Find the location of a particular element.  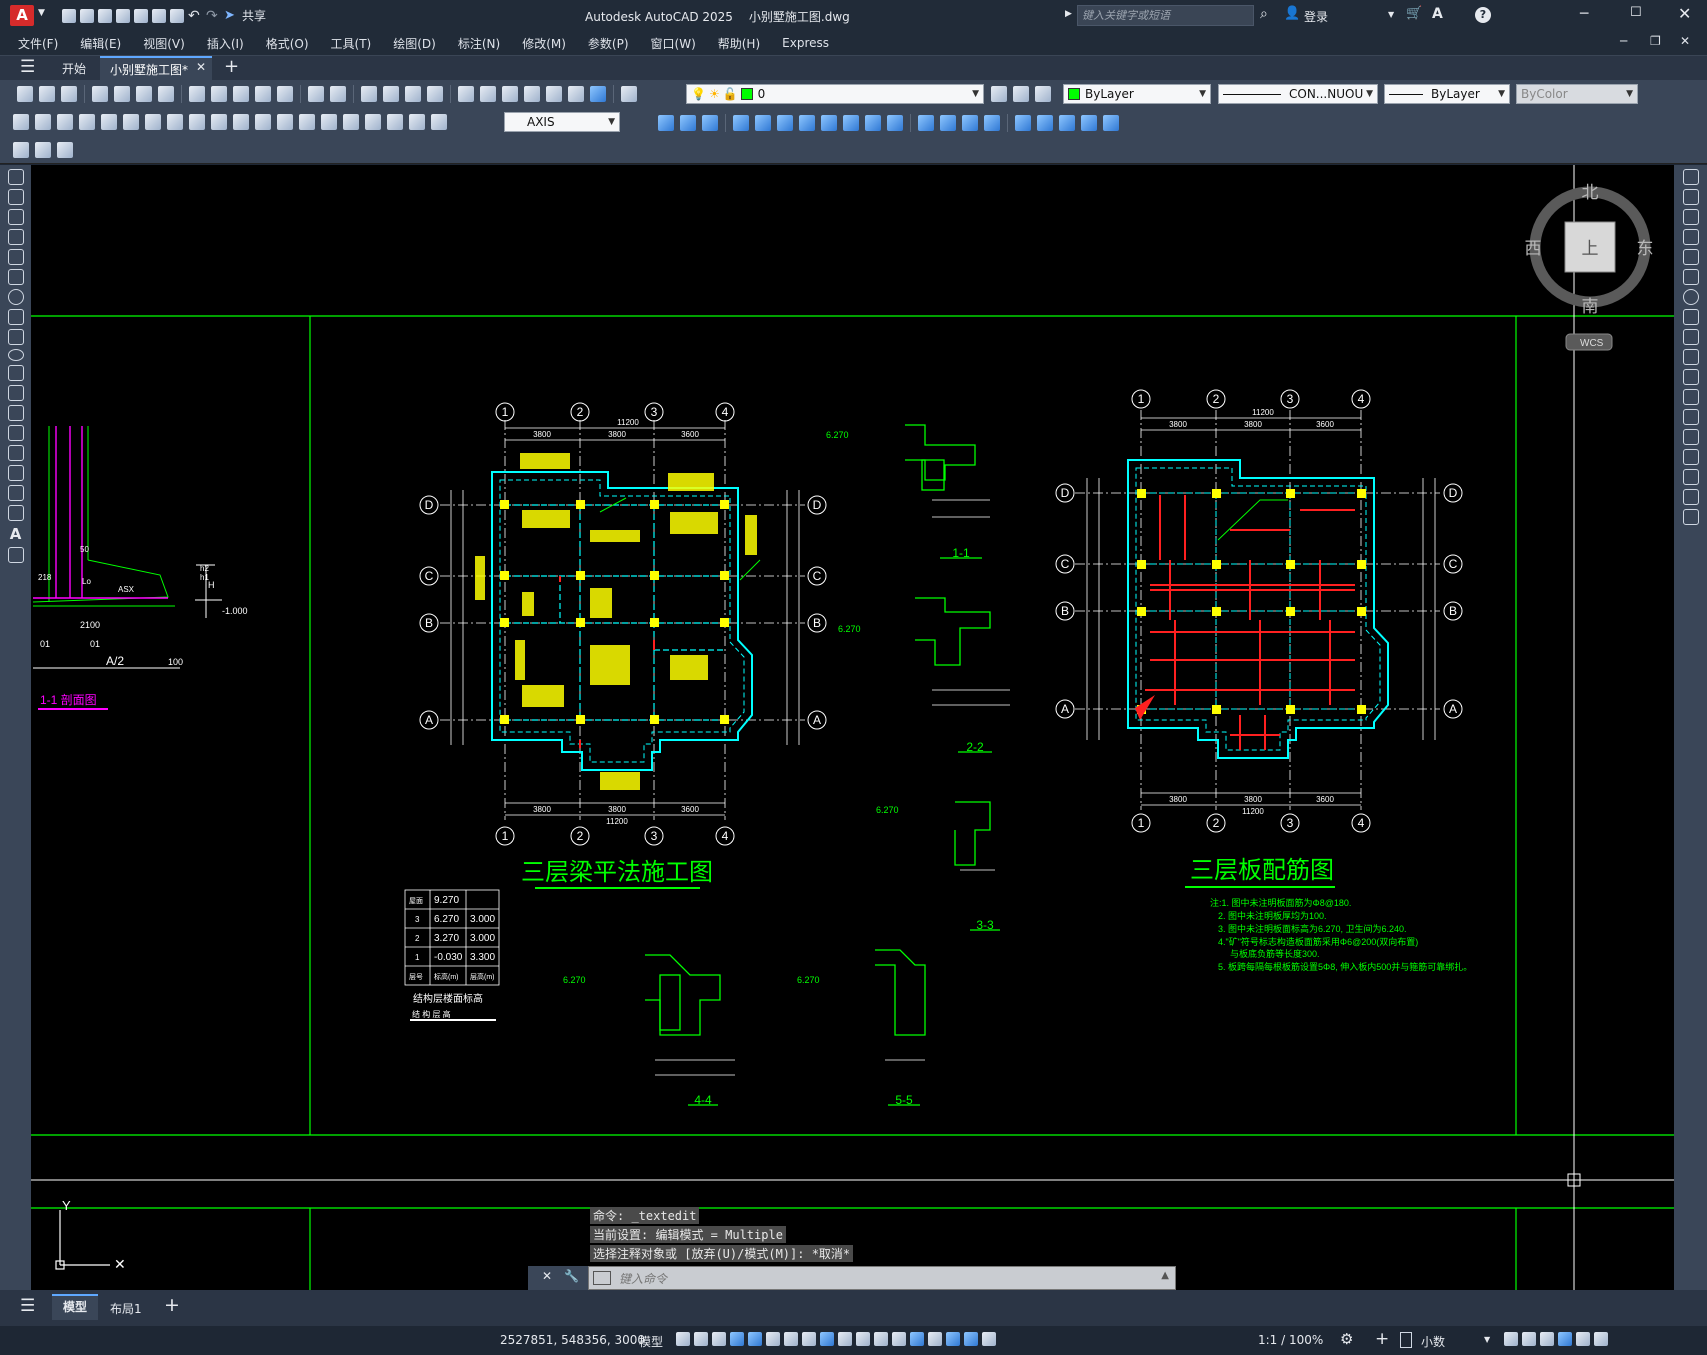

menu-help: 帮助(H) is located at coordinates (739, 43).